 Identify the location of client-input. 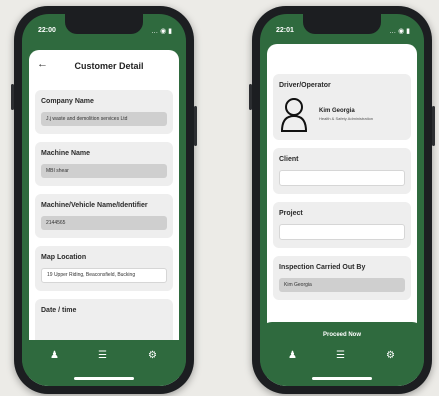
(342, 178).